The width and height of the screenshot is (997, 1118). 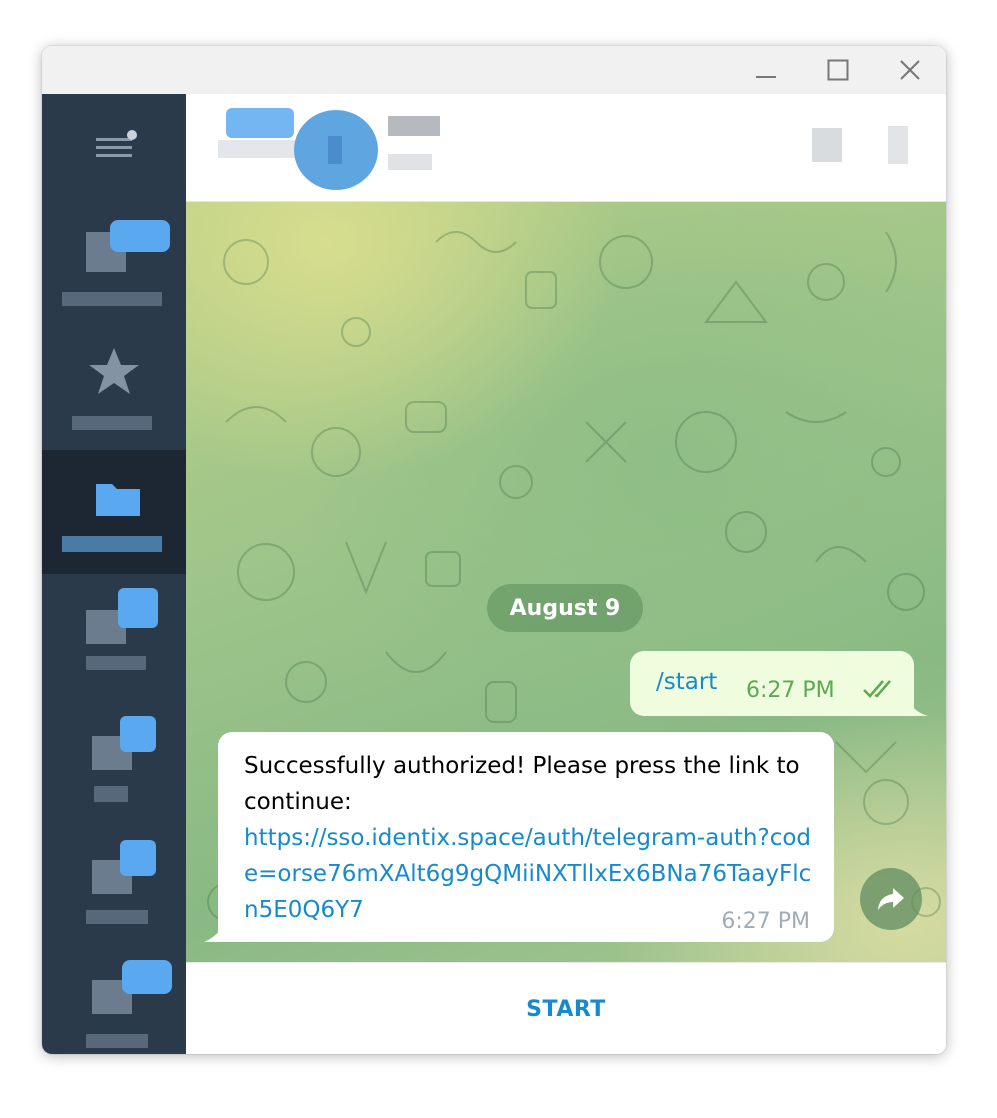 I want to click on forward-icon, so click(x=891, y=899).